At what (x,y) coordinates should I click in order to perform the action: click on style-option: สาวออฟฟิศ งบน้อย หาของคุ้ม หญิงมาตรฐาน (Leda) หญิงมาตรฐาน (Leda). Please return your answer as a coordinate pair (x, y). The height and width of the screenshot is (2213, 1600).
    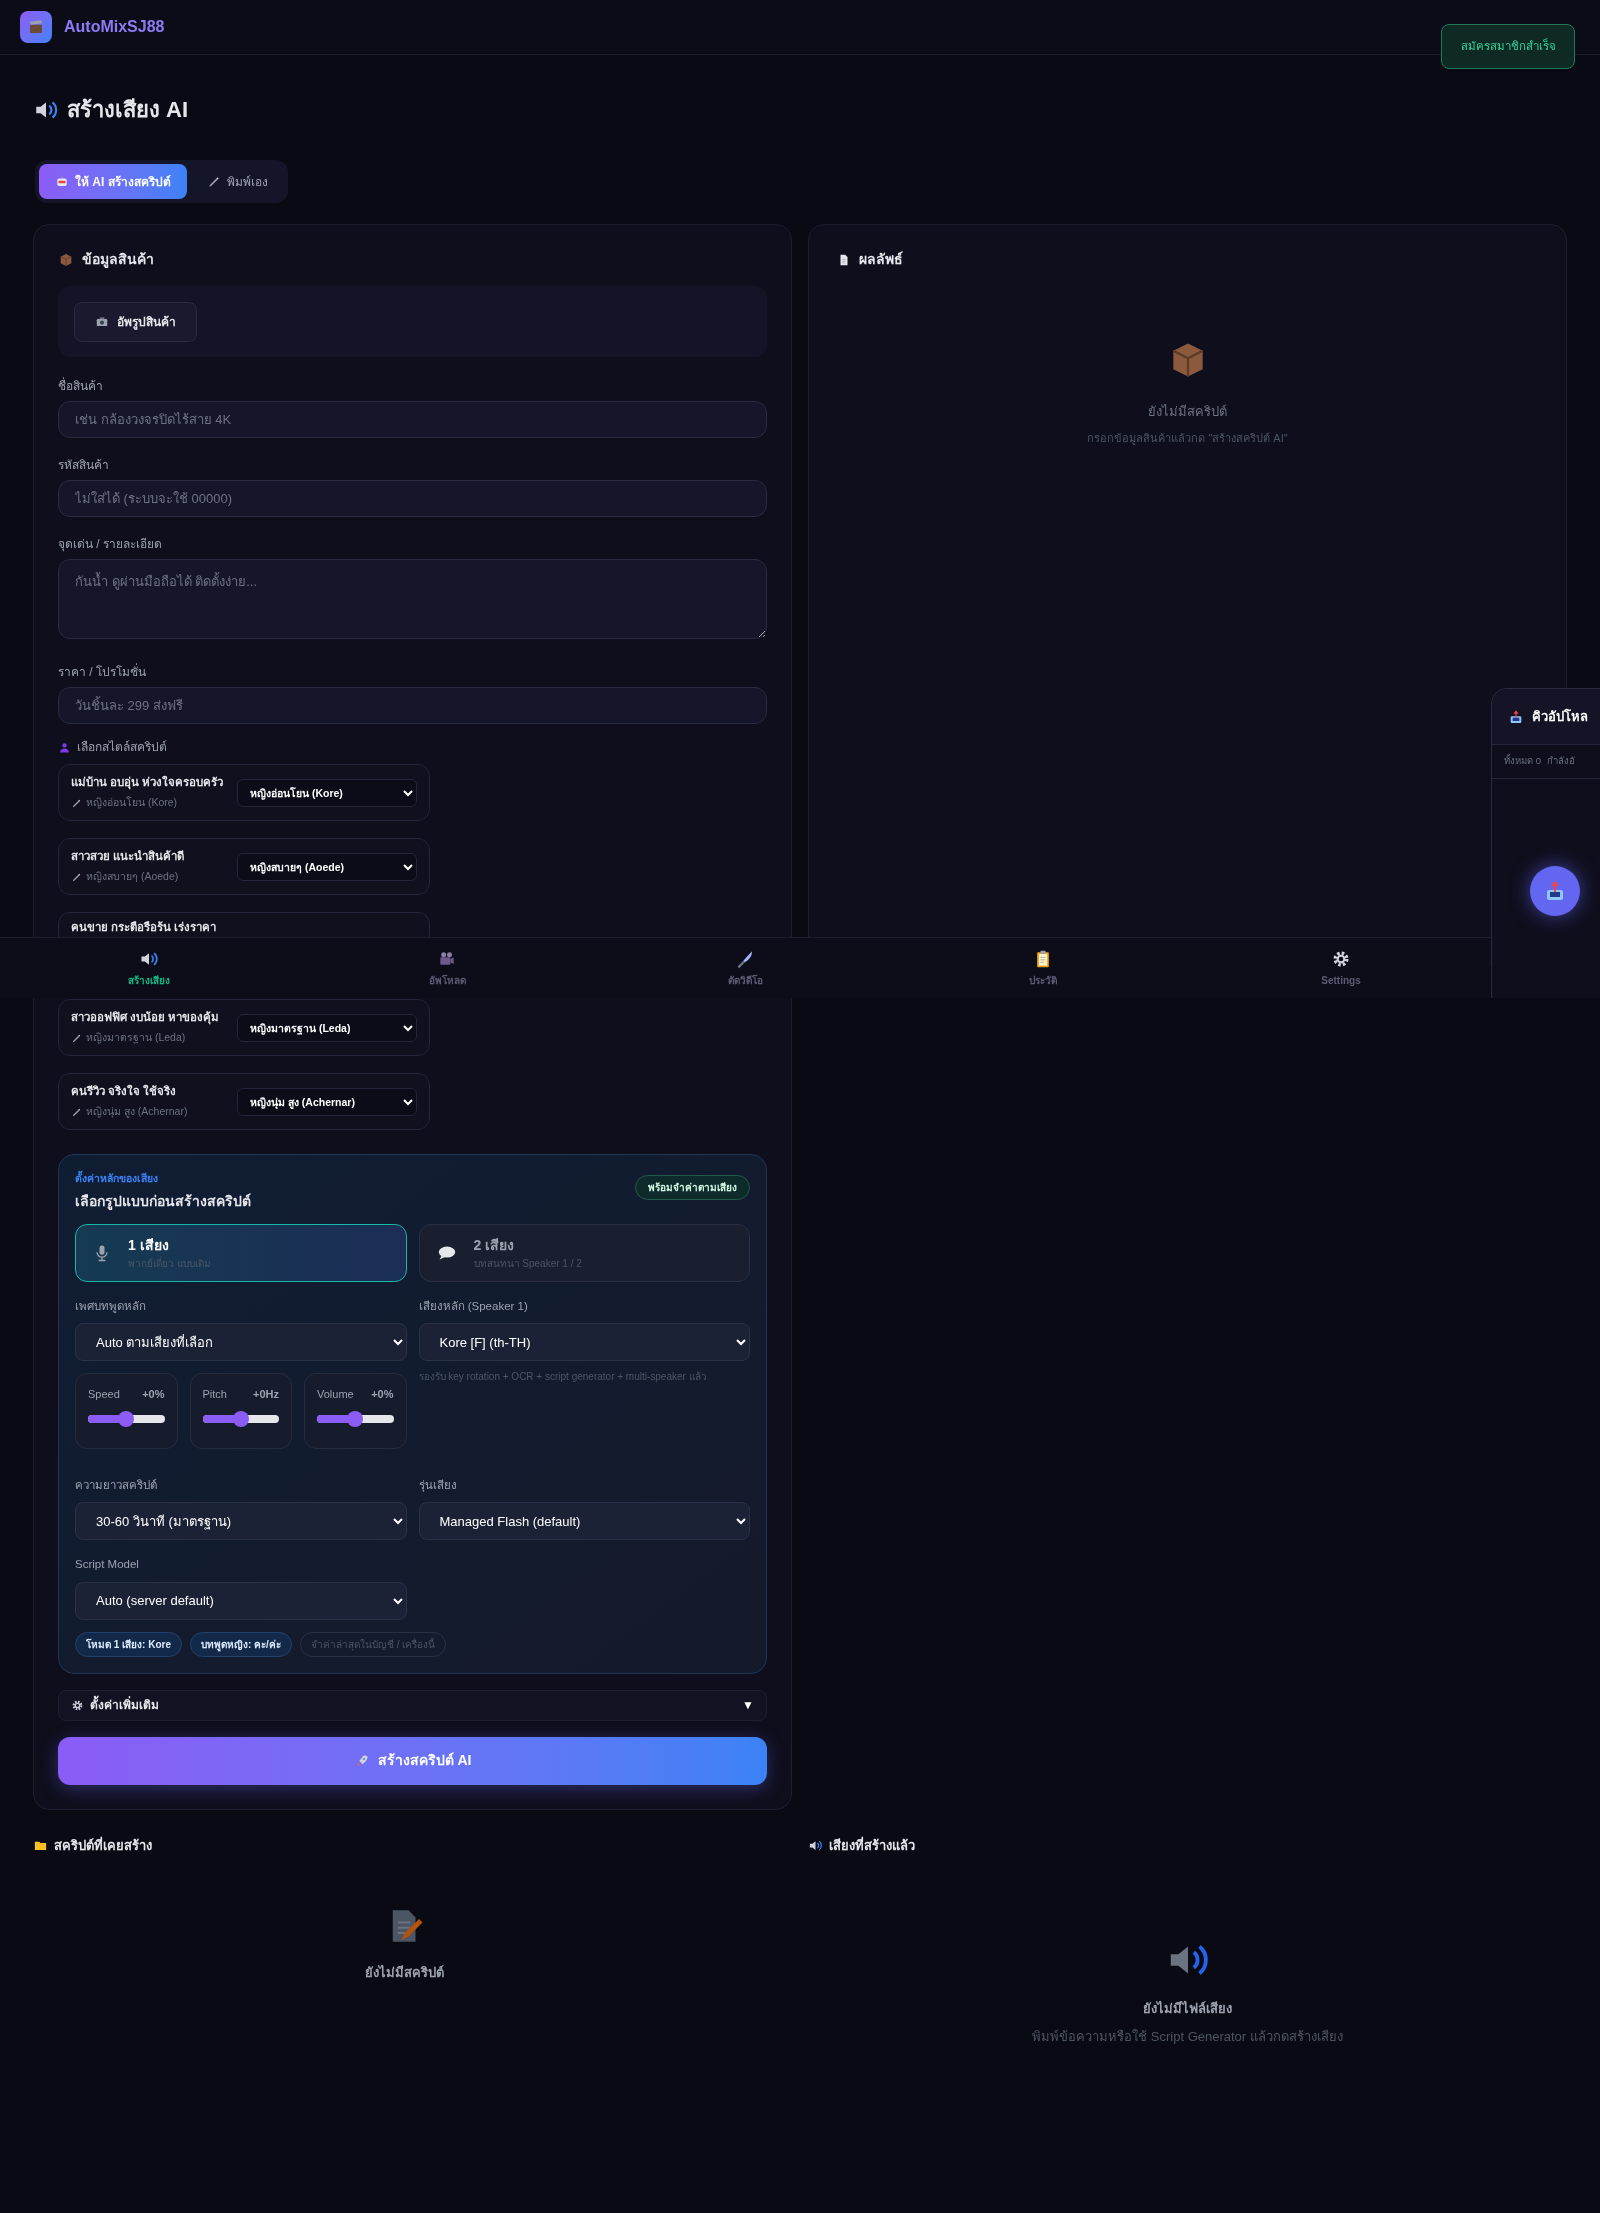
    Looking at the image, I should click on (244, 1027).